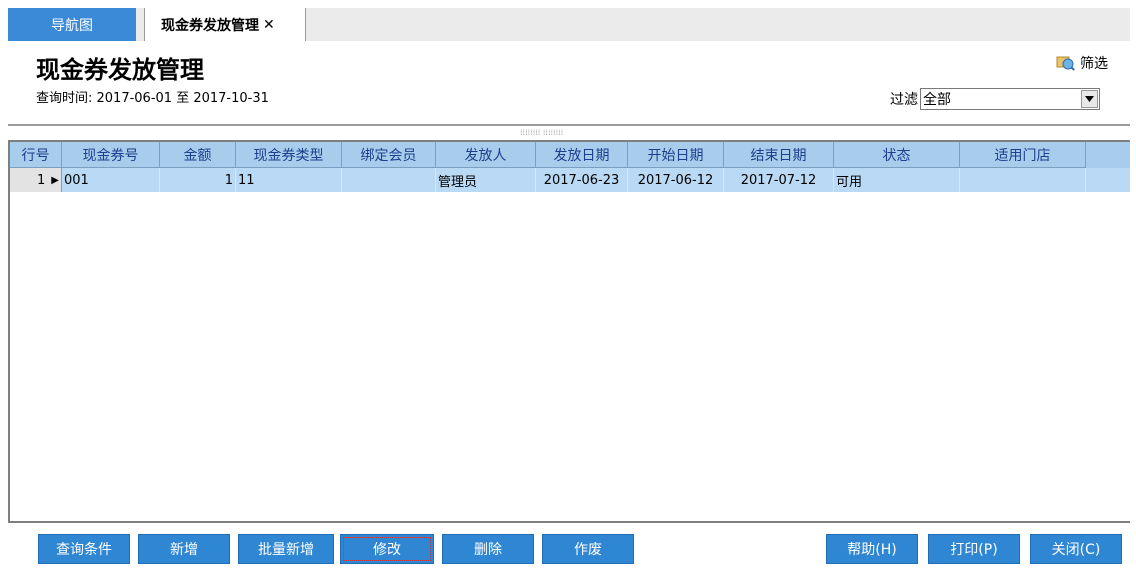 This screenshot has height=577, width=1136. What do you see at coordinates (676, 180) in the screenshot?
I see `start-date-cell: 2017-06-12` at bounding box center [676, 180].